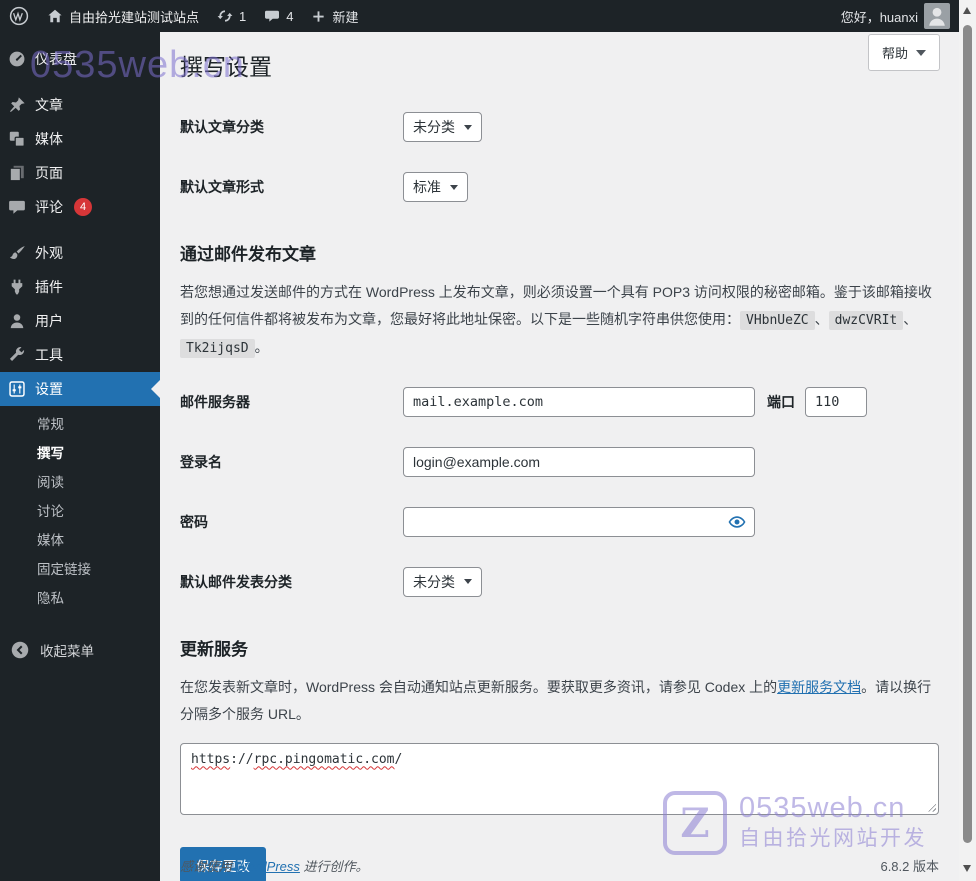 Image resolution: width=976 pixels, height=881 pixels. I want to click on sidebar-item-pages: 页面, so click(80, 173).